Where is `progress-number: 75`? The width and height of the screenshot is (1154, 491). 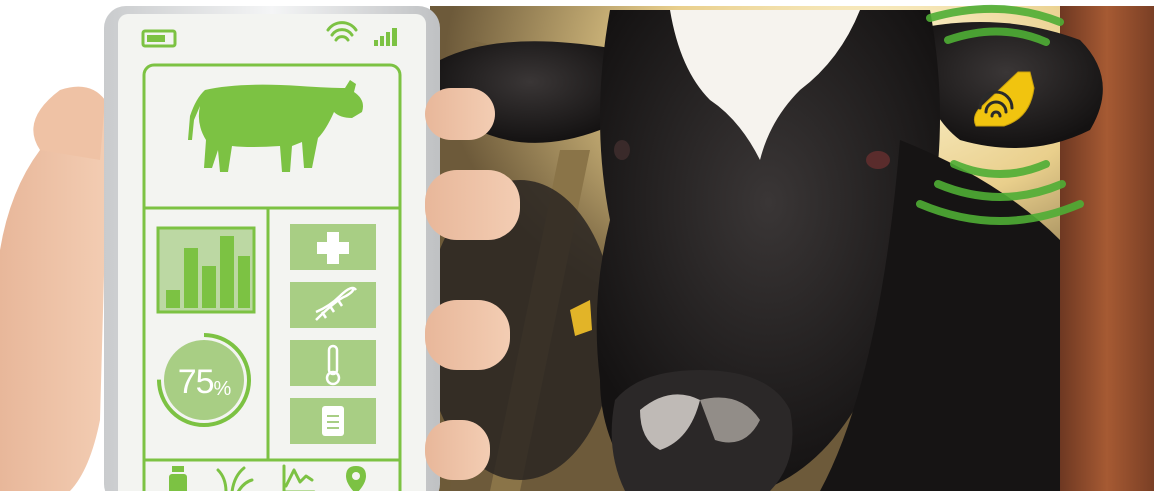 progress-number: 75 is located at coordinates (196, 382).